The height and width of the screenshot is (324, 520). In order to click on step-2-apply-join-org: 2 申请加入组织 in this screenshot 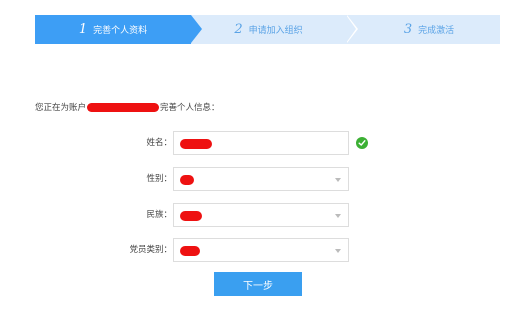, I will do `click(274, 29)`.